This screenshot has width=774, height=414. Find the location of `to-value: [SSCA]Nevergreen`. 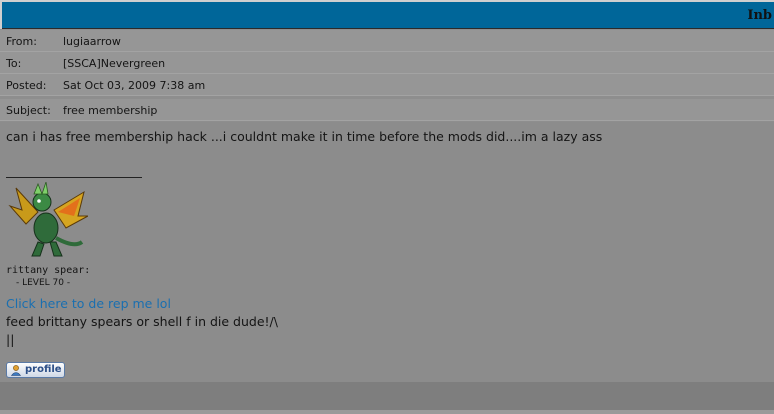

to-value: [SSCA]Nevergreen is located at coordinates (114, 63).